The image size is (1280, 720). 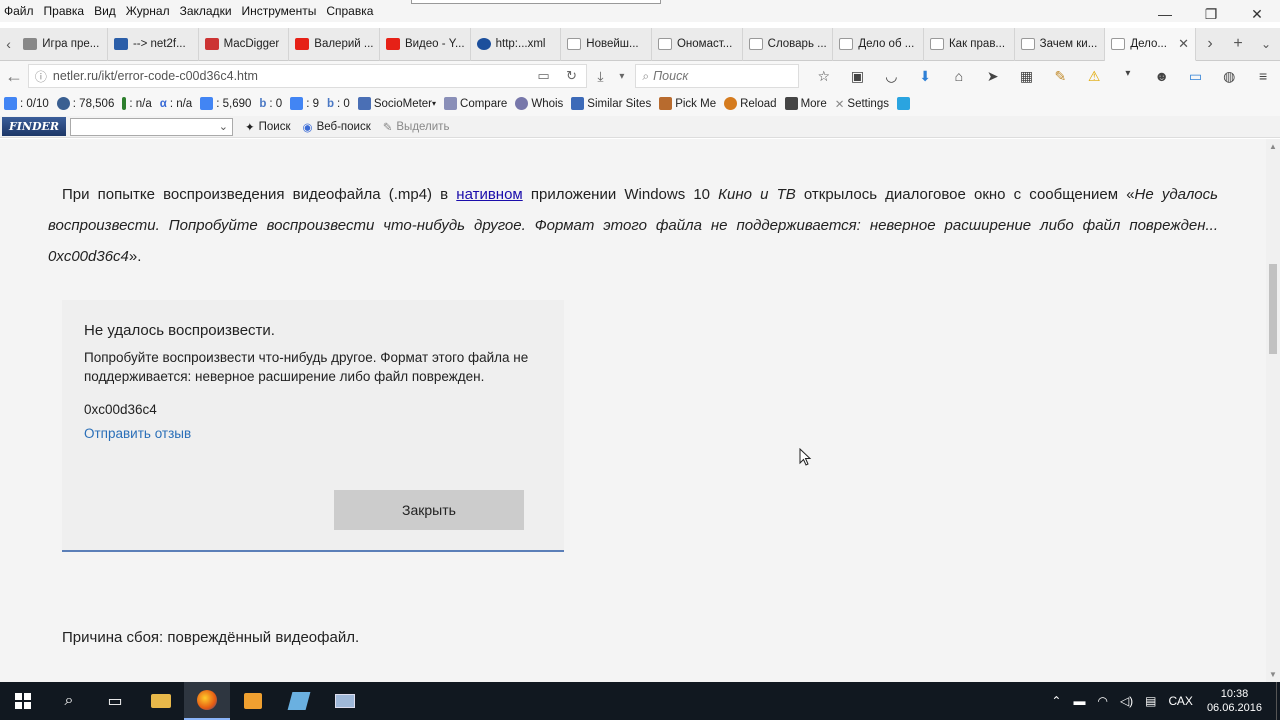 I want to click on site-info-icon: ⓘ, so click(x=41, y=76).